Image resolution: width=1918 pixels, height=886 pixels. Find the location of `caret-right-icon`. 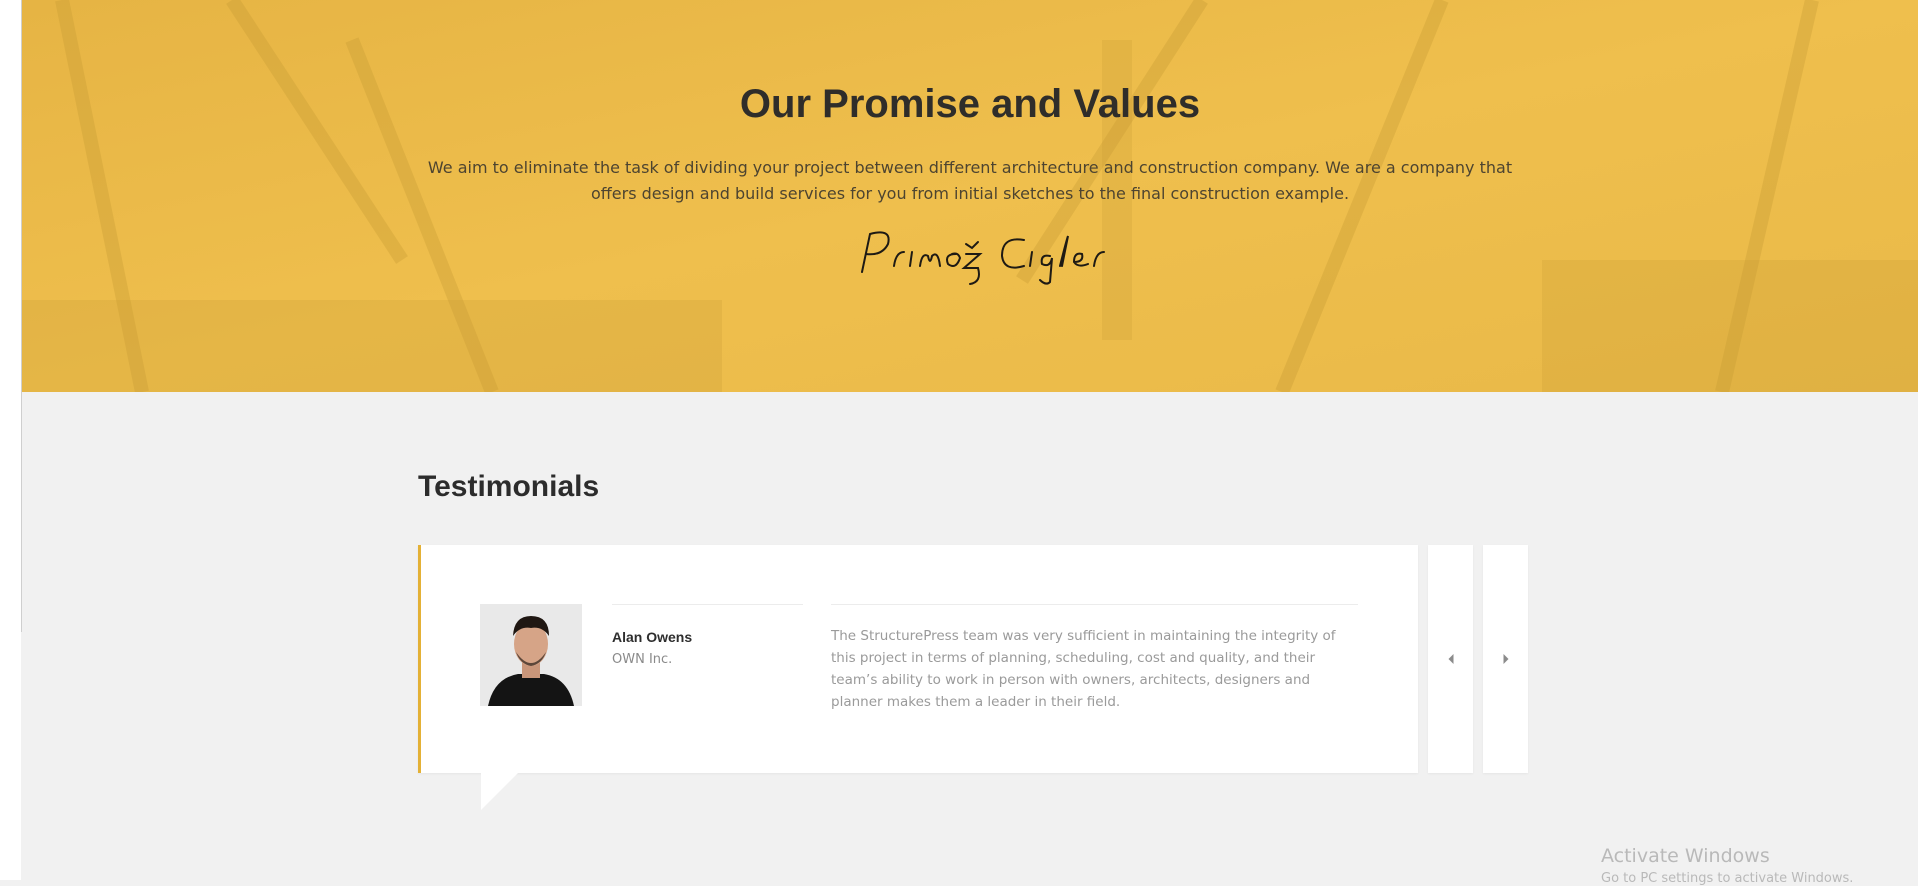

caret-right-icon is located at coordinates (1505, 659).